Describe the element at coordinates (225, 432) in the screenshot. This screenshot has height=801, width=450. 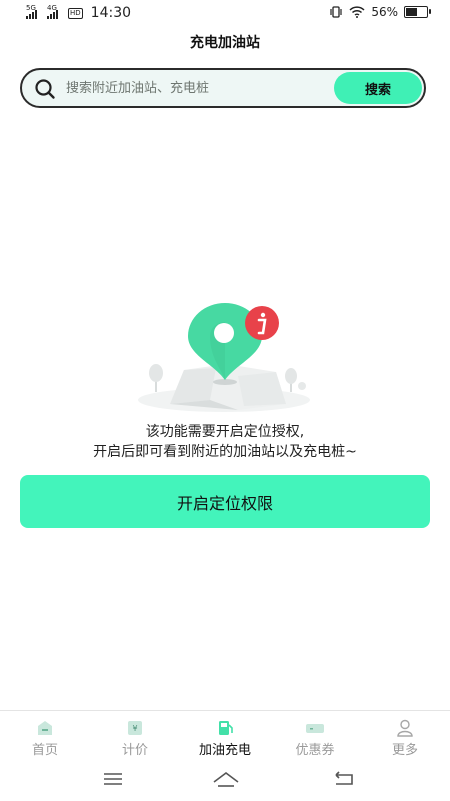
I see `permission-message-line1: 该功能需要开启定位授权,` at that location.